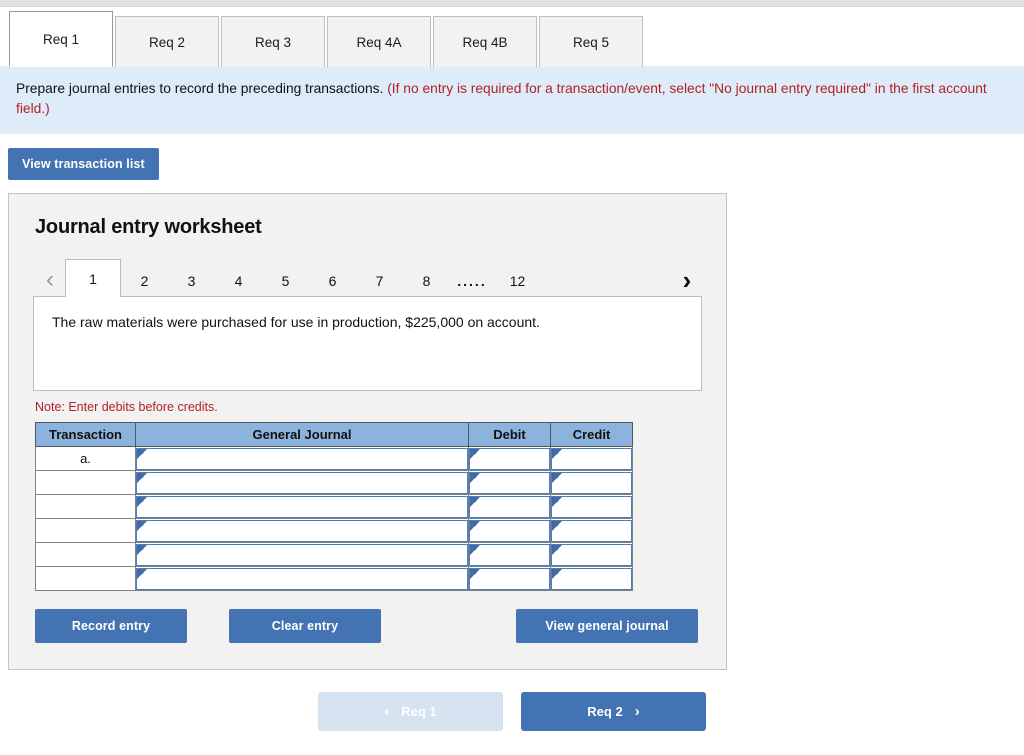  I want to click on tab-label: Req 4A, so click(379, 42).